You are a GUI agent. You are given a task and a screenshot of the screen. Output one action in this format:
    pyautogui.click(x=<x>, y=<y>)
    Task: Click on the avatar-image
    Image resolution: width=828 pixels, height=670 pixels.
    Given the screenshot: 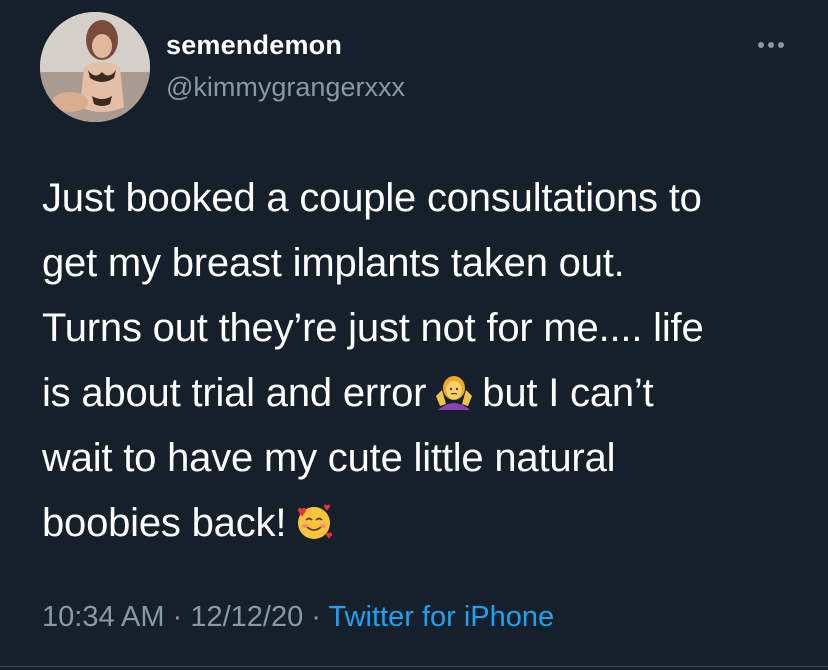 What is the action you would take?
    pyautogui.click(x=95, y=67)
    